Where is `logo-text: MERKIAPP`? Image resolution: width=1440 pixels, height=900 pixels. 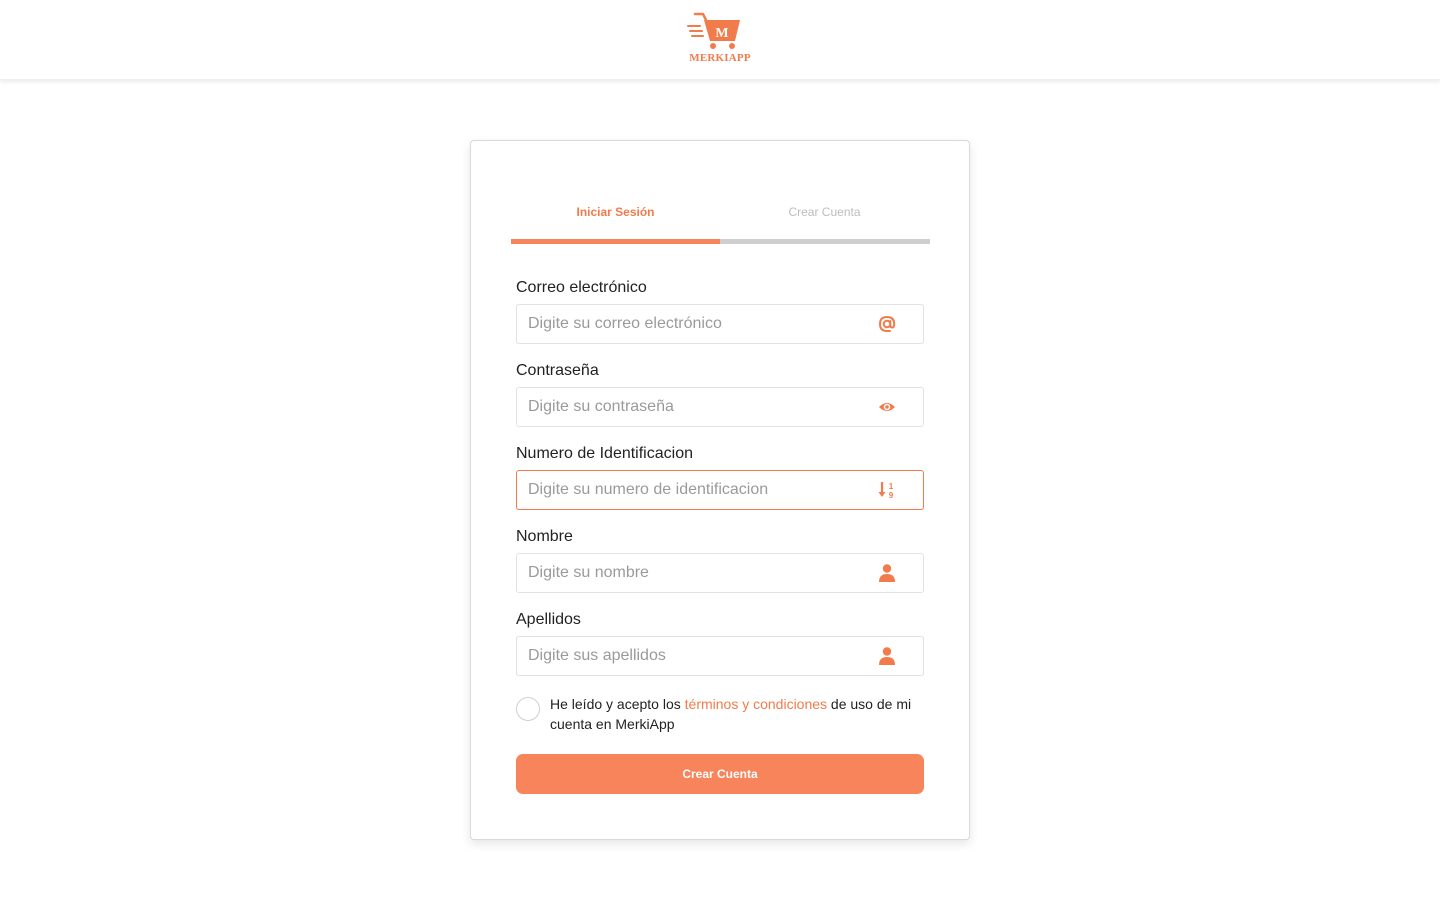 logo-text: MERKIAPP is located at coordinates (720, 58).